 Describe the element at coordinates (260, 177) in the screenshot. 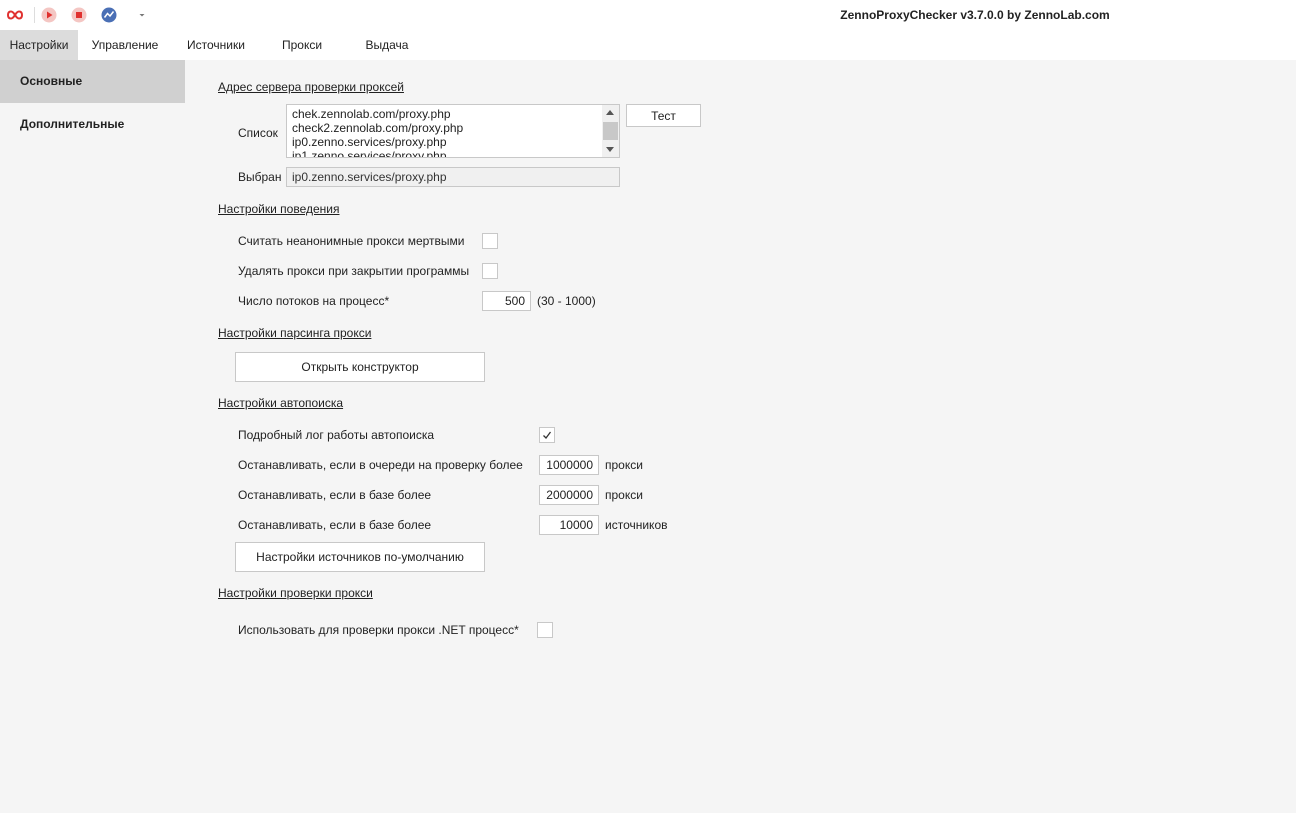

I see `selected-label: Выбран` at that location.